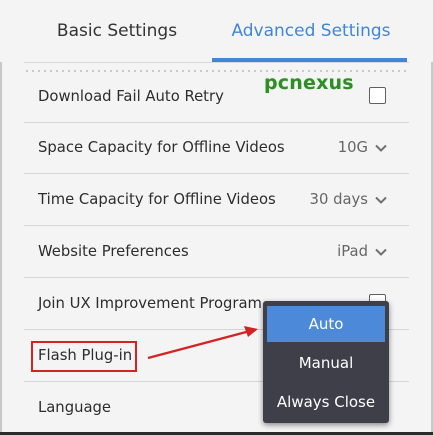  Describe the element at coordinates (377, 95) in the screenshot. I see `auto-retry-checkbox` at that location.